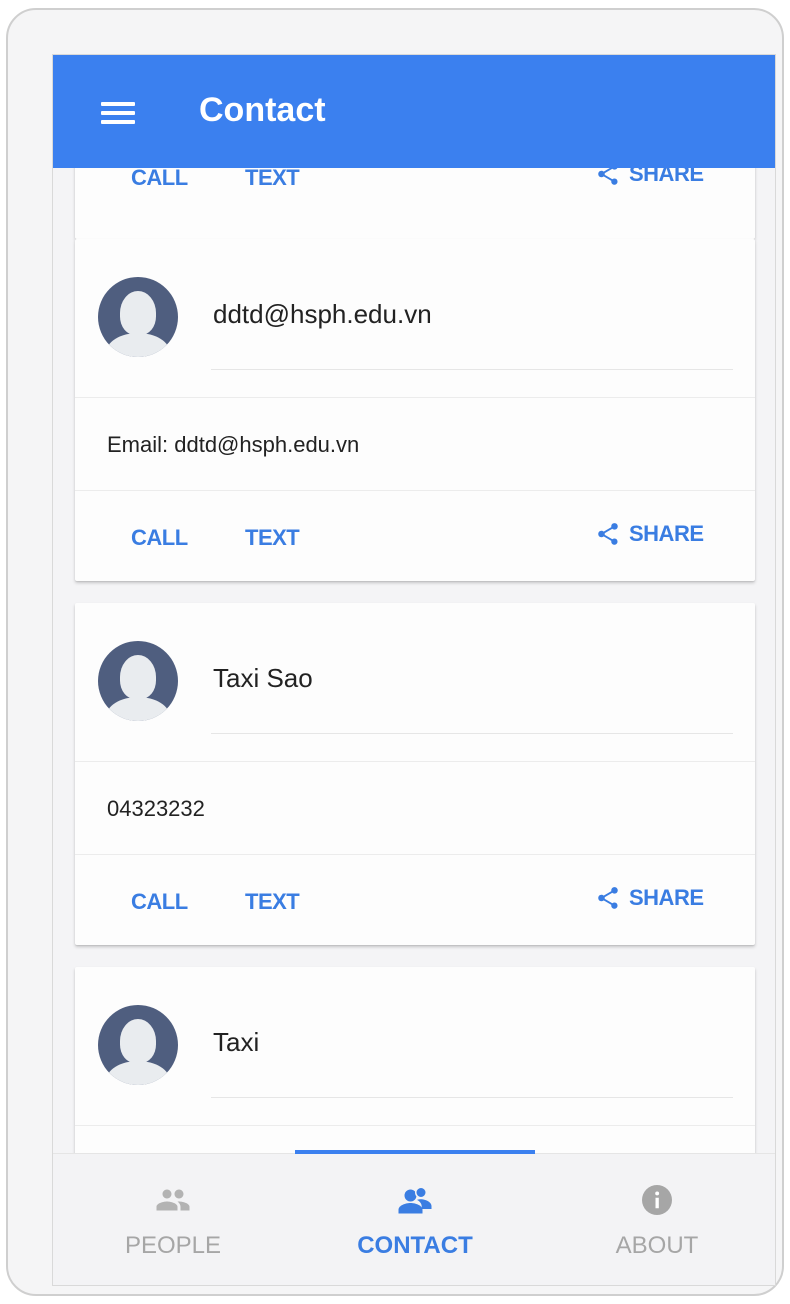  What do you see at coordinates (415, 1139) in the screenshot?
I see `card-body` at bounding box center [415, 1139].